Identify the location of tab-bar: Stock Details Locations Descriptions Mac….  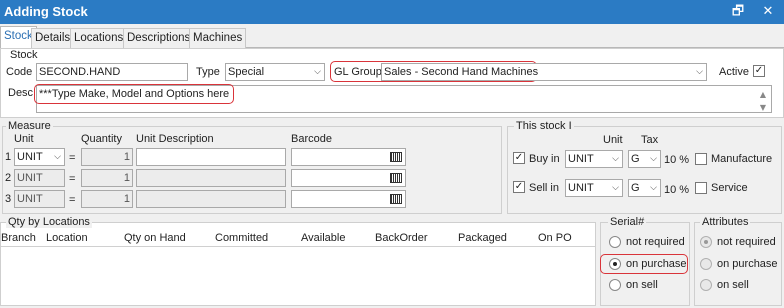
(392, 37).